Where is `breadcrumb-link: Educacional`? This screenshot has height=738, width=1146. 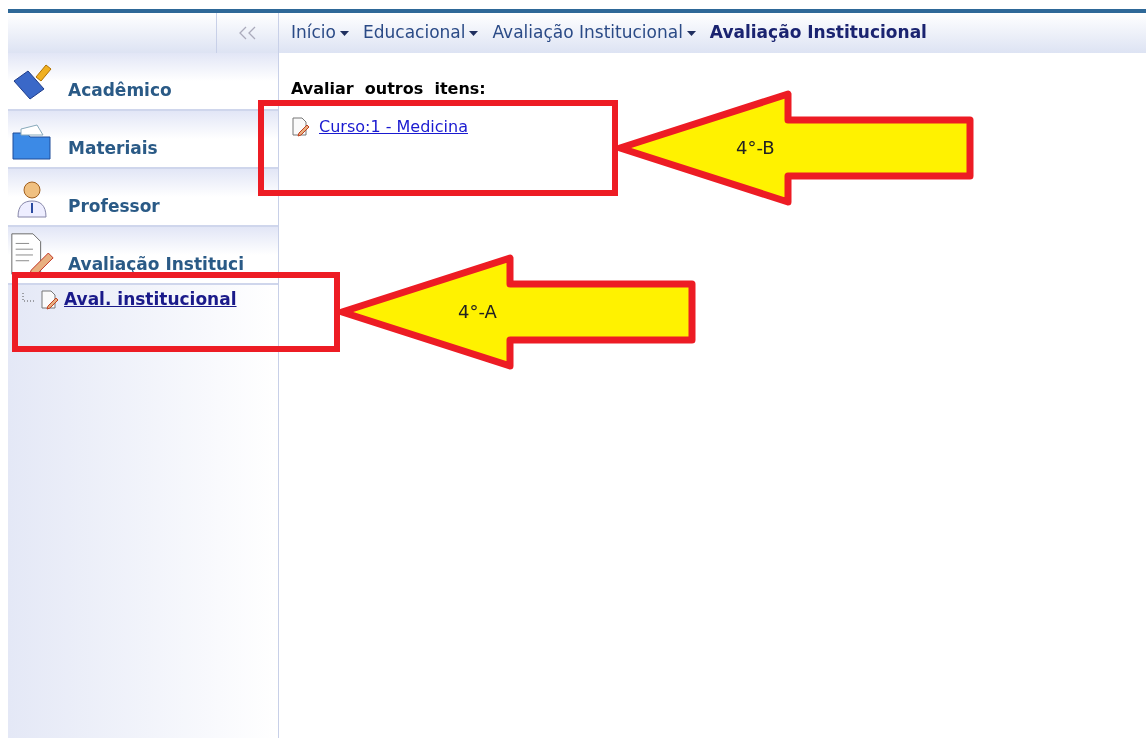 breadcrumb-link: Educacional is located at coordinates (421, 33).